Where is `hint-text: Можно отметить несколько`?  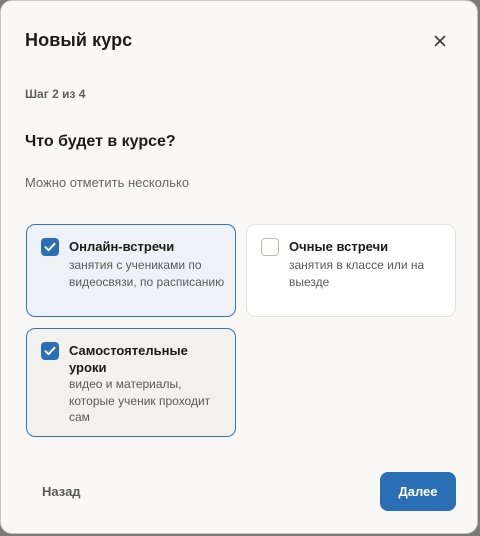
hint-text: Можно отметить несколько is located at coordinates (107, 182).